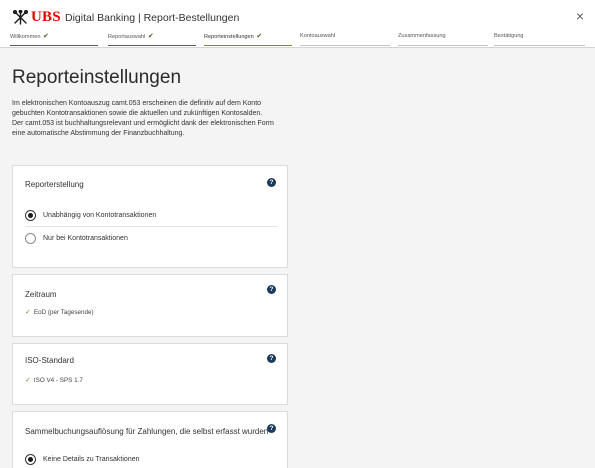 Image resolution: width=595 pixels, height=468 pixels. What do you see at coordinates (85, 238) in the screenshot?
I see `radio-label: Nur bei Kontotransaktionen` at bounding box center [85, 238].